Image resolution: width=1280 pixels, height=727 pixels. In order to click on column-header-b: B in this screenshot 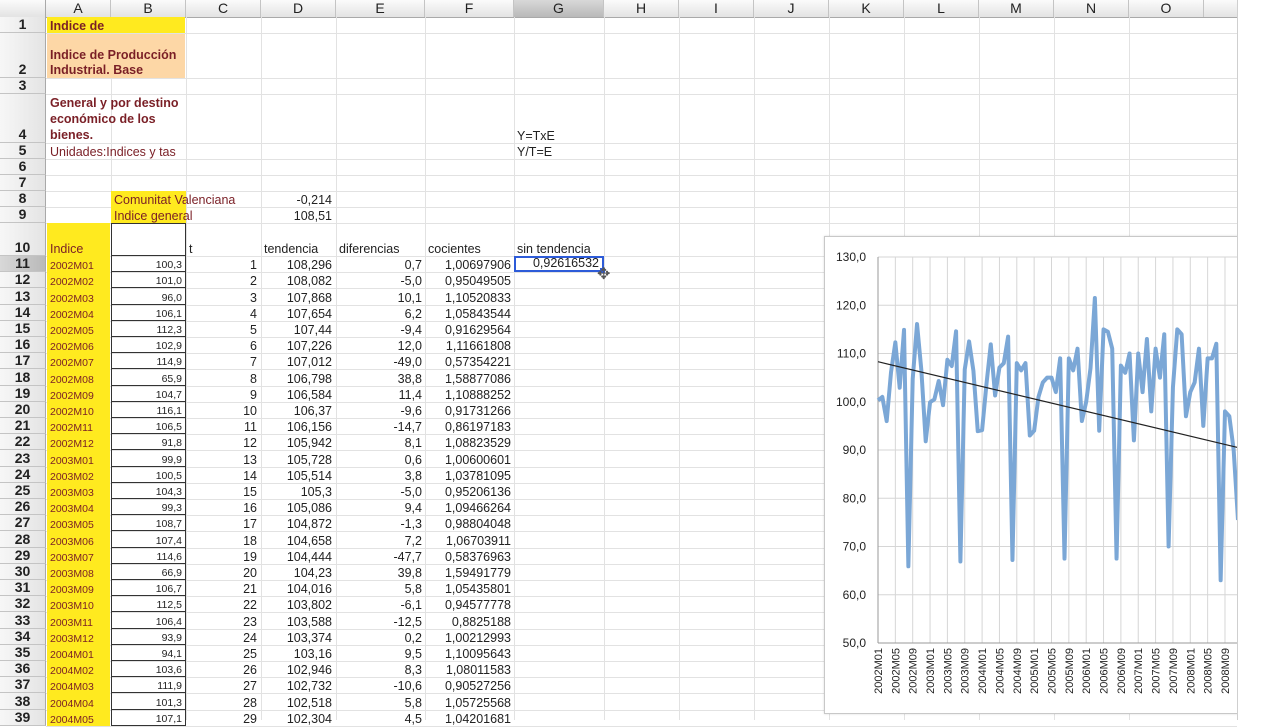, I will do `click(148, 8)`.